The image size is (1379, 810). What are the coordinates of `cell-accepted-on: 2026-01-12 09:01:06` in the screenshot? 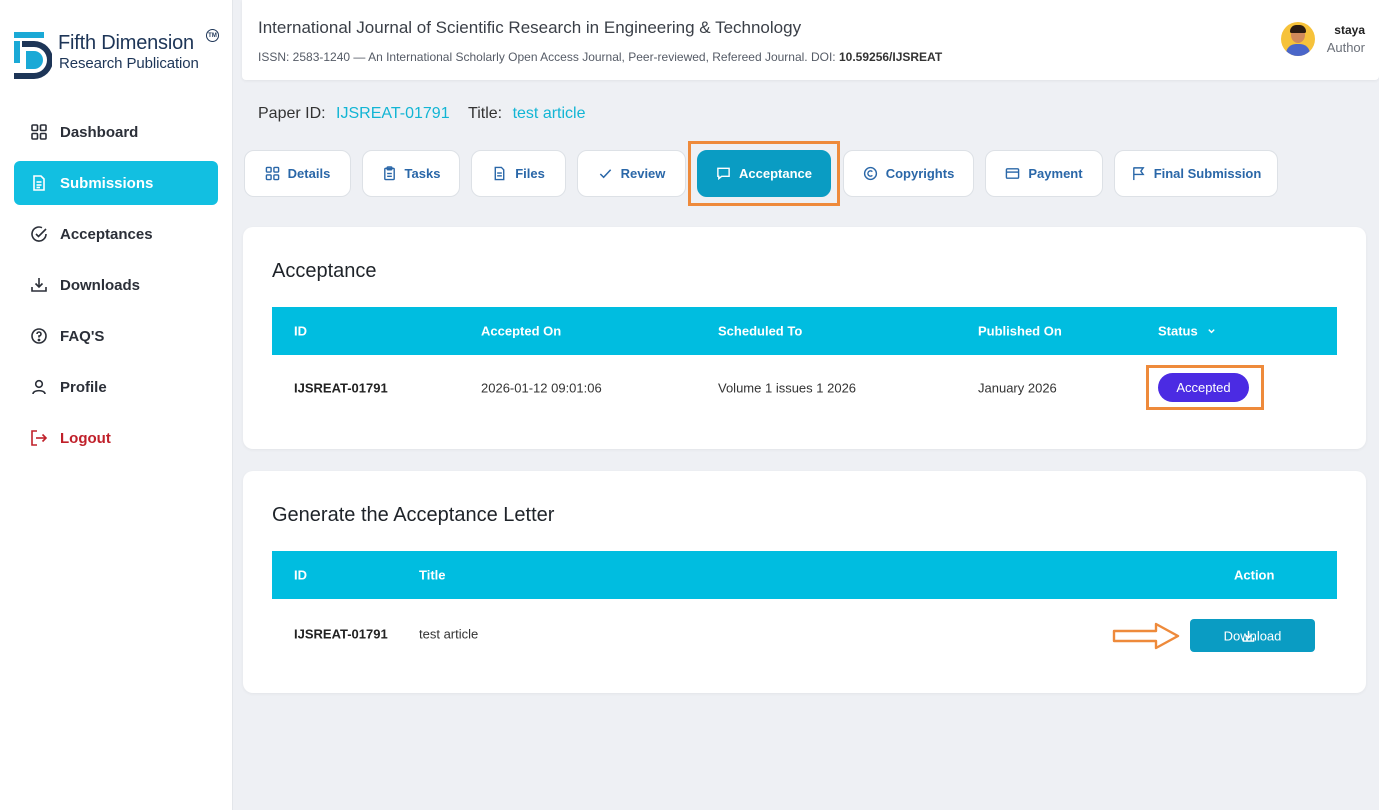 It's located at (541, 388).